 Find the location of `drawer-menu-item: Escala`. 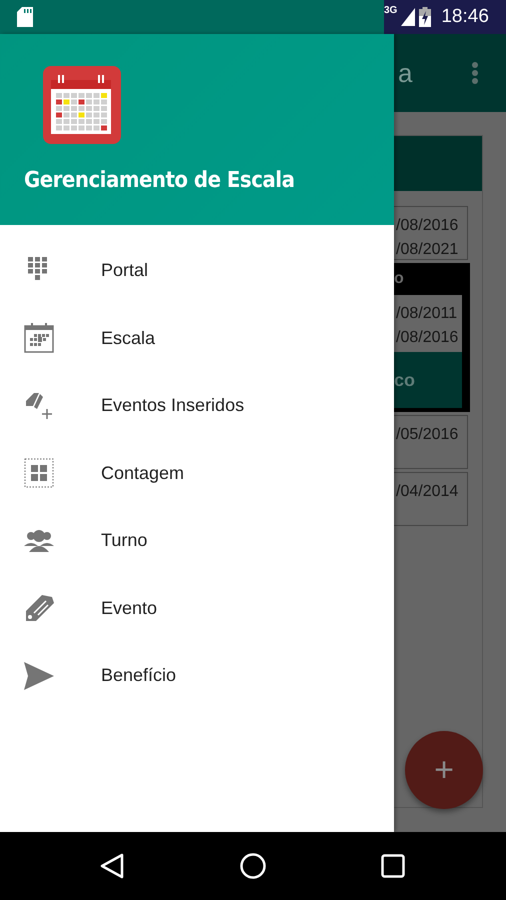

drawer-menu-item: Escala is located at coordinates (197, 338).